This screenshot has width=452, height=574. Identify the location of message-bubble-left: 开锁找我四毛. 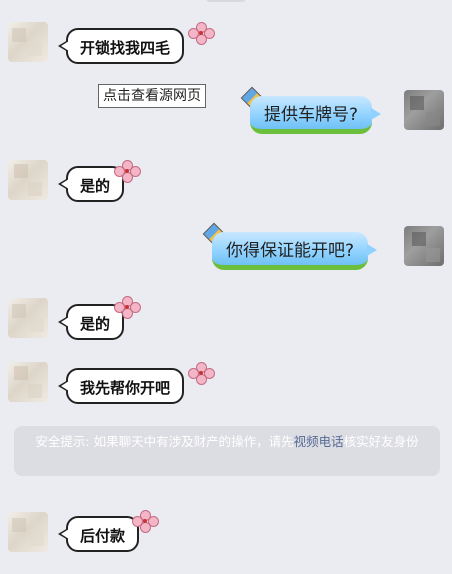
(121, 46).